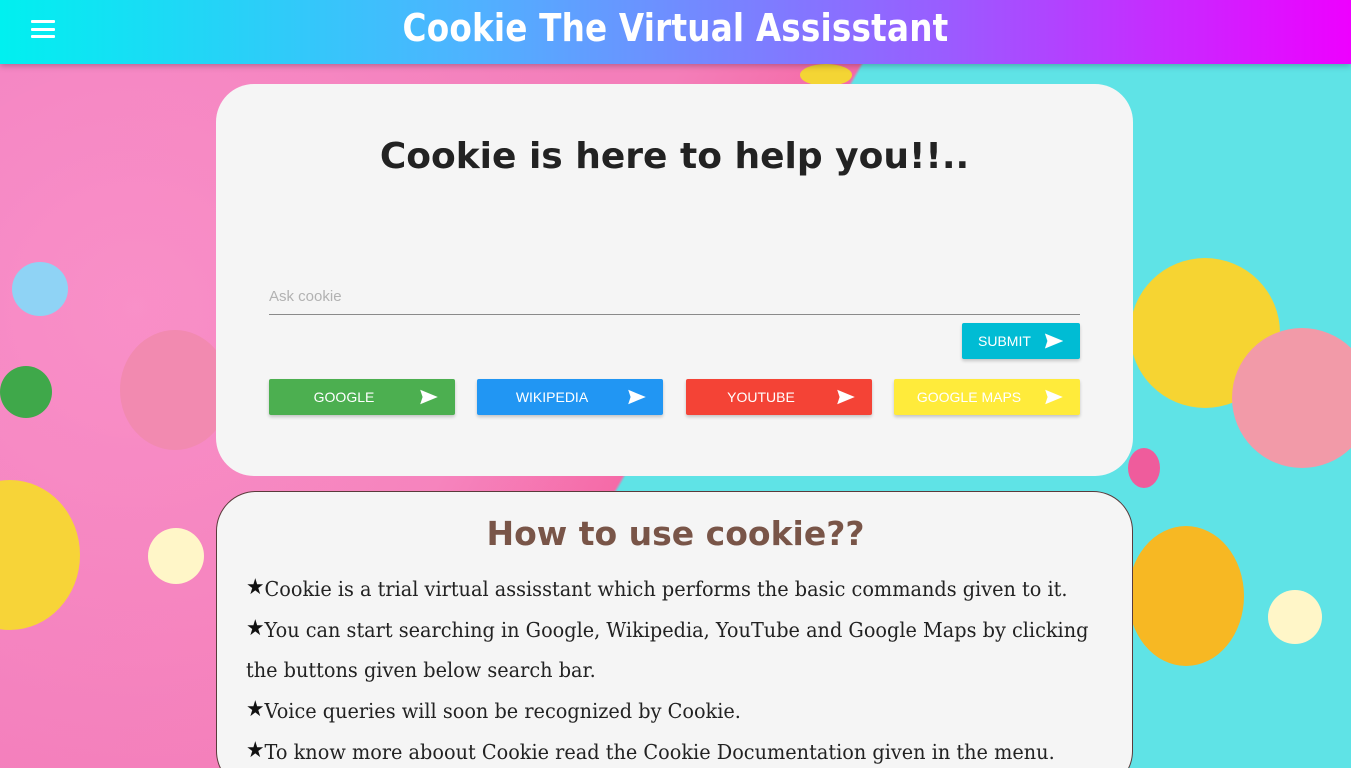 This screenshot has height=768, width=1351. I want to click on google-search-button: GOOGLE, so click(362, 397).